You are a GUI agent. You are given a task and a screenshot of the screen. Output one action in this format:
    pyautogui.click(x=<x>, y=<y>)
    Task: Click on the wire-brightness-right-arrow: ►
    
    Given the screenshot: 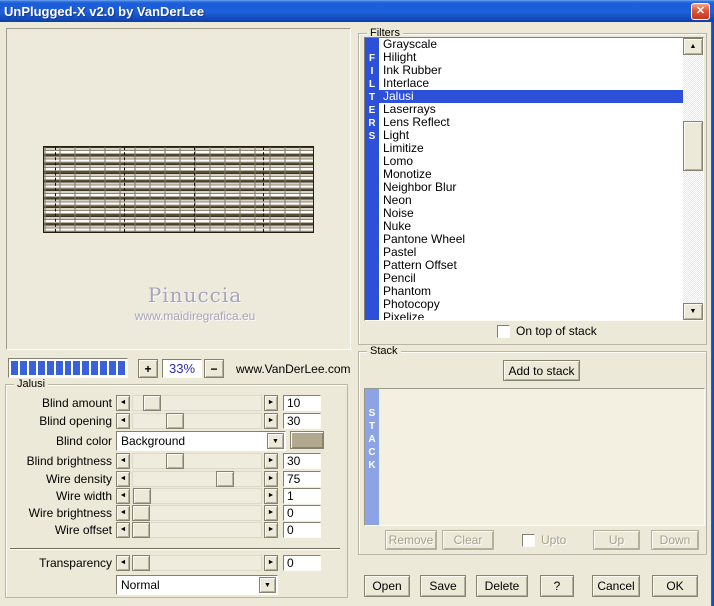 What is the action you would take?
    pyautogui.click(x=271, y=513)
    